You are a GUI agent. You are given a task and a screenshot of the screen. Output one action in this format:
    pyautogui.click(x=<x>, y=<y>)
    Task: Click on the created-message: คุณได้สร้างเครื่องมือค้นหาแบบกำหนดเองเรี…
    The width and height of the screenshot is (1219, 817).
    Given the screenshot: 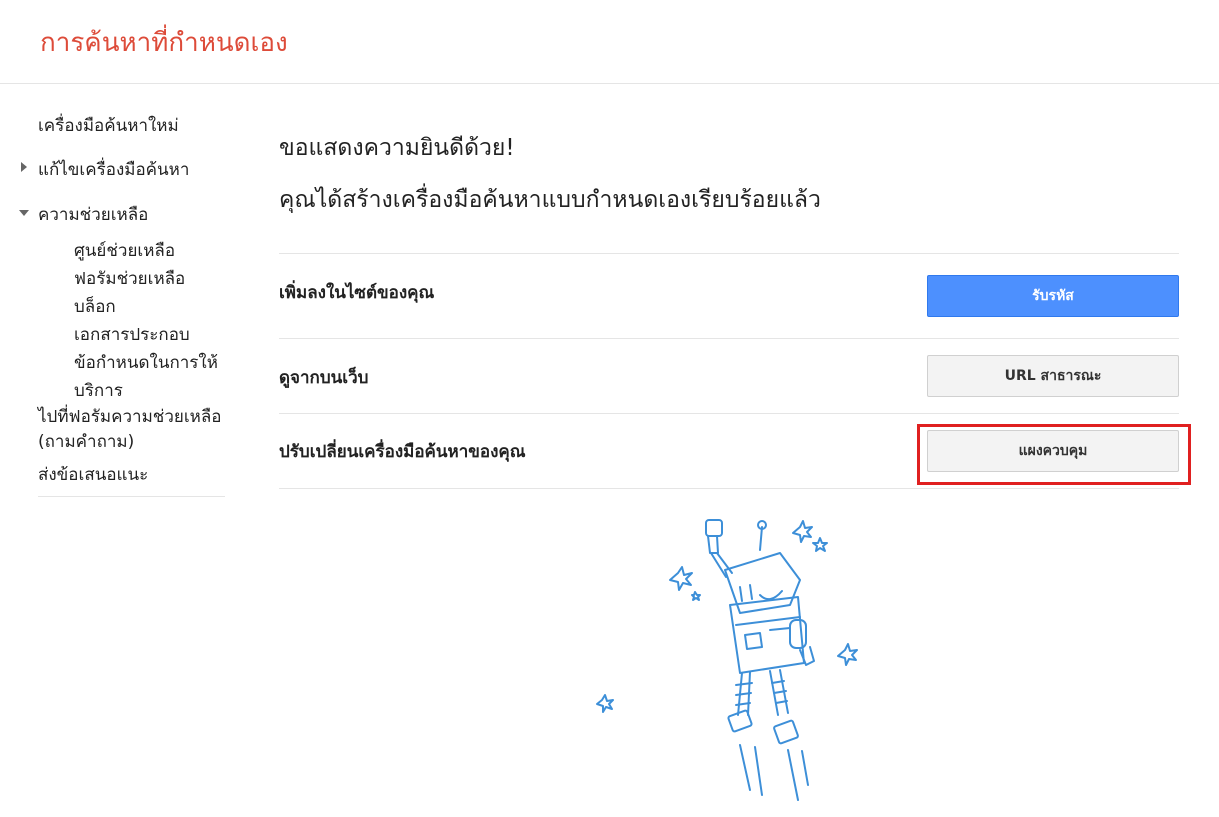 What is the action you would take?
    pyautogui.click(x=550, y=200)
    